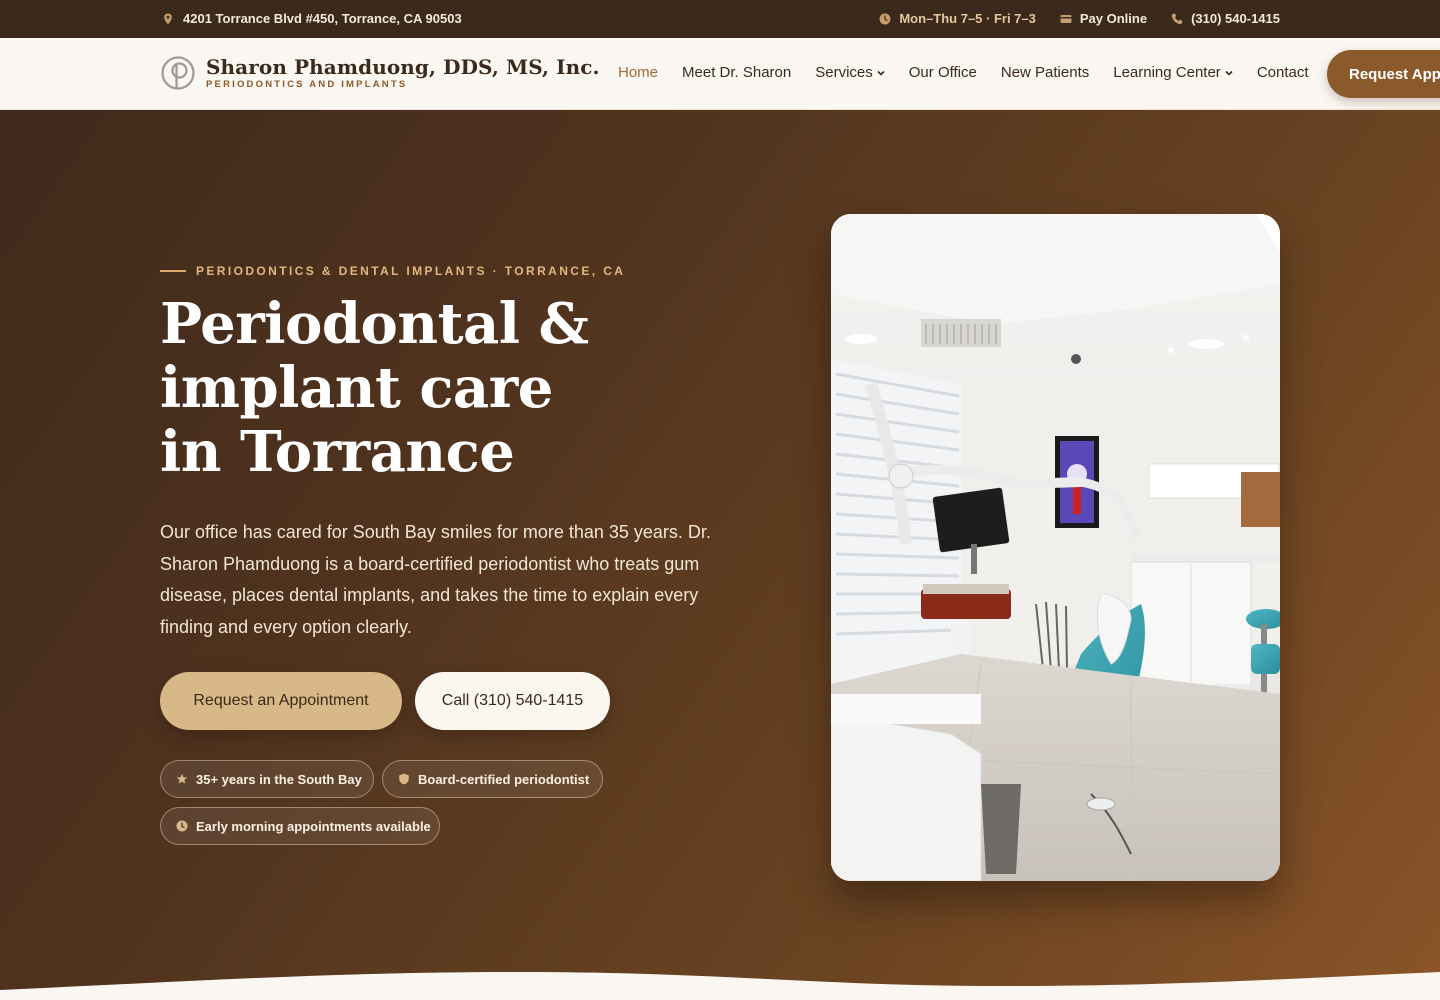 The width and height of the screenshot is (1440, 1000). Describe the element at coordinates (267, 779) in the screenshot. I see `badge-years: 35+ years in the South Bay` at that location.